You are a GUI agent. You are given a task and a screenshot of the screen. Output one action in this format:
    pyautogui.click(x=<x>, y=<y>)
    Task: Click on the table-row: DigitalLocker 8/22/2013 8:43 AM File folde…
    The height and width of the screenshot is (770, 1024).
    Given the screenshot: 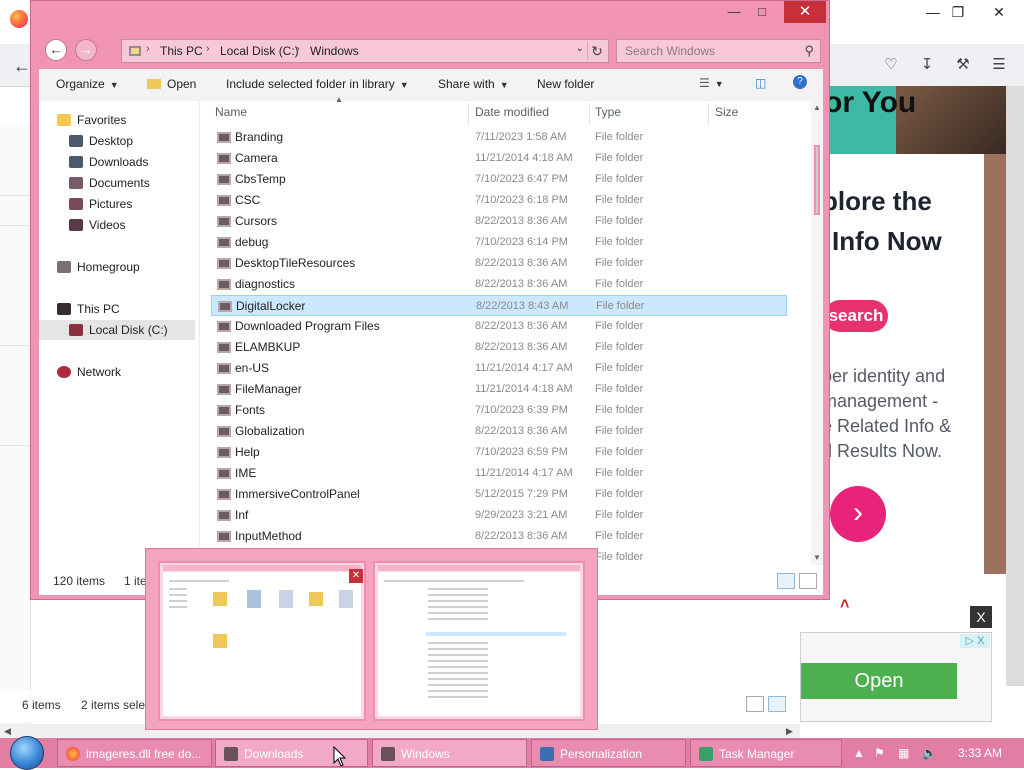 What is the action you would take?
    pyautogui.click(x=499, y=305)
    